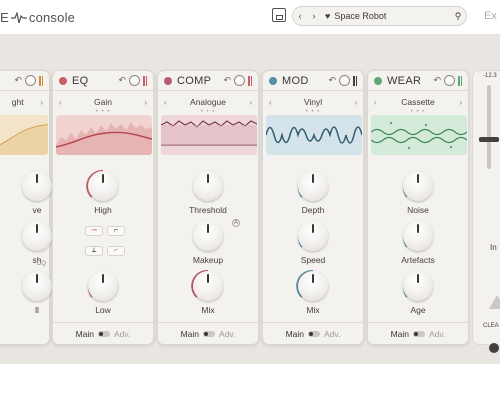 Image resolution: width=500 pixels, height=400 pixels. Describe the element at coordinates (103, 81) in the screenshot. I see `module-header: EQ ↶` at that location.